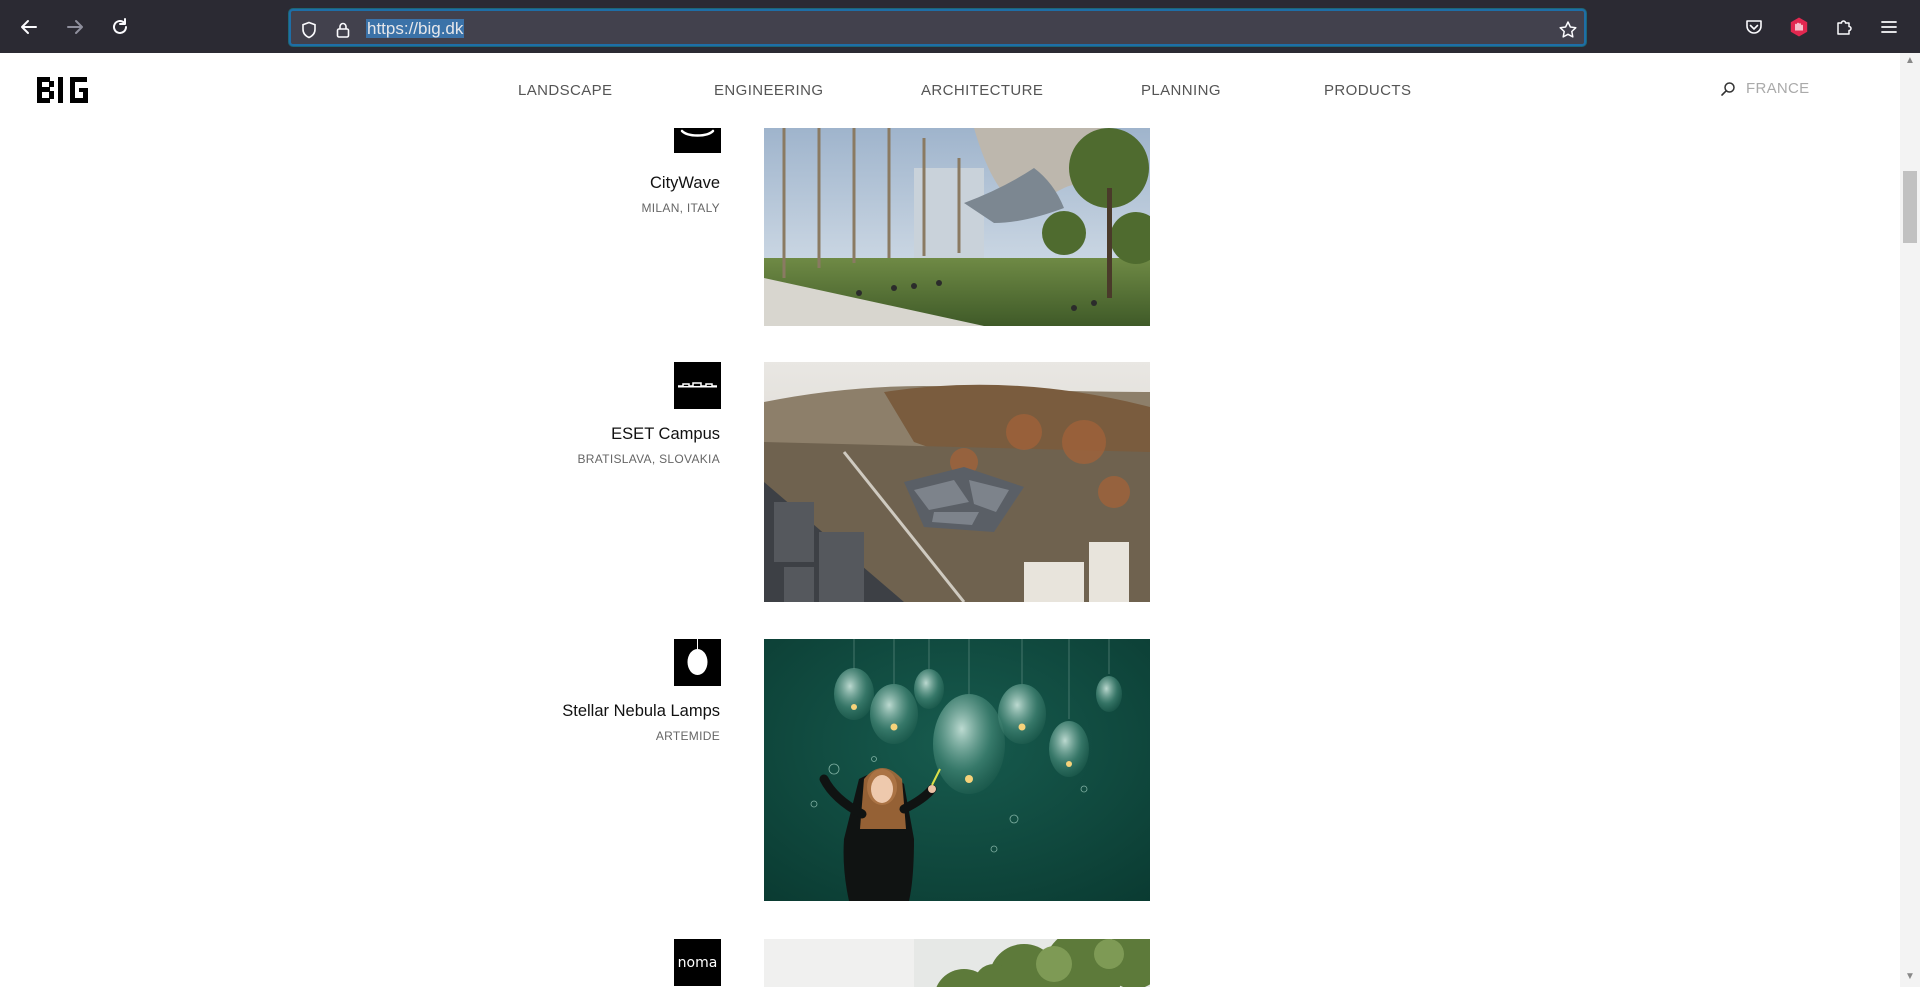 The height and width of the screenshot is (987, 1920). I want to click on project-image-noma, so click(957, 963).